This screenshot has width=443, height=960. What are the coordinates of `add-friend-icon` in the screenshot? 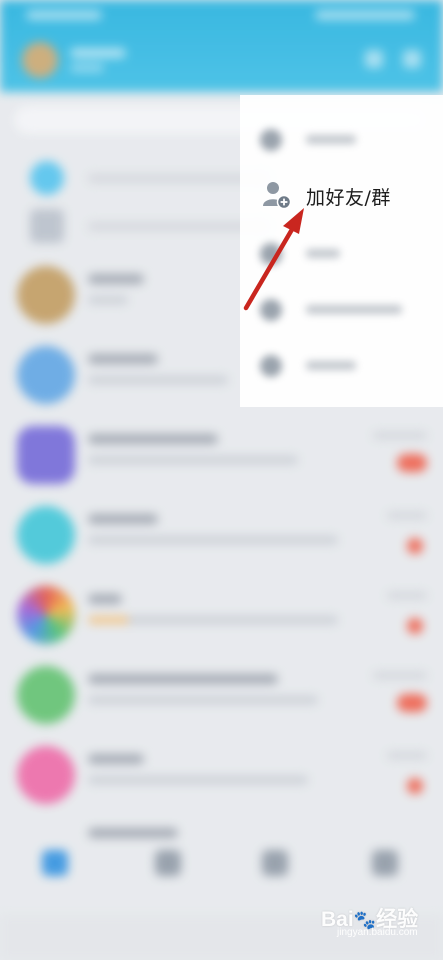 It's located at (277, 195).